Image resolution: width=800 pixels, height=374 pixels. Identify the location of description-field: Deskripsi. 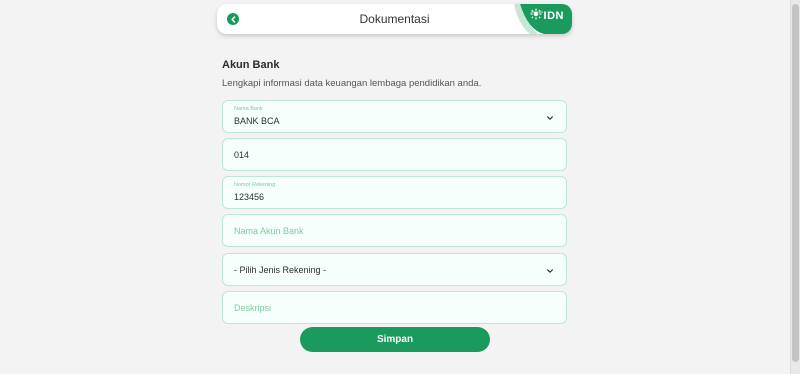
(394, 307).